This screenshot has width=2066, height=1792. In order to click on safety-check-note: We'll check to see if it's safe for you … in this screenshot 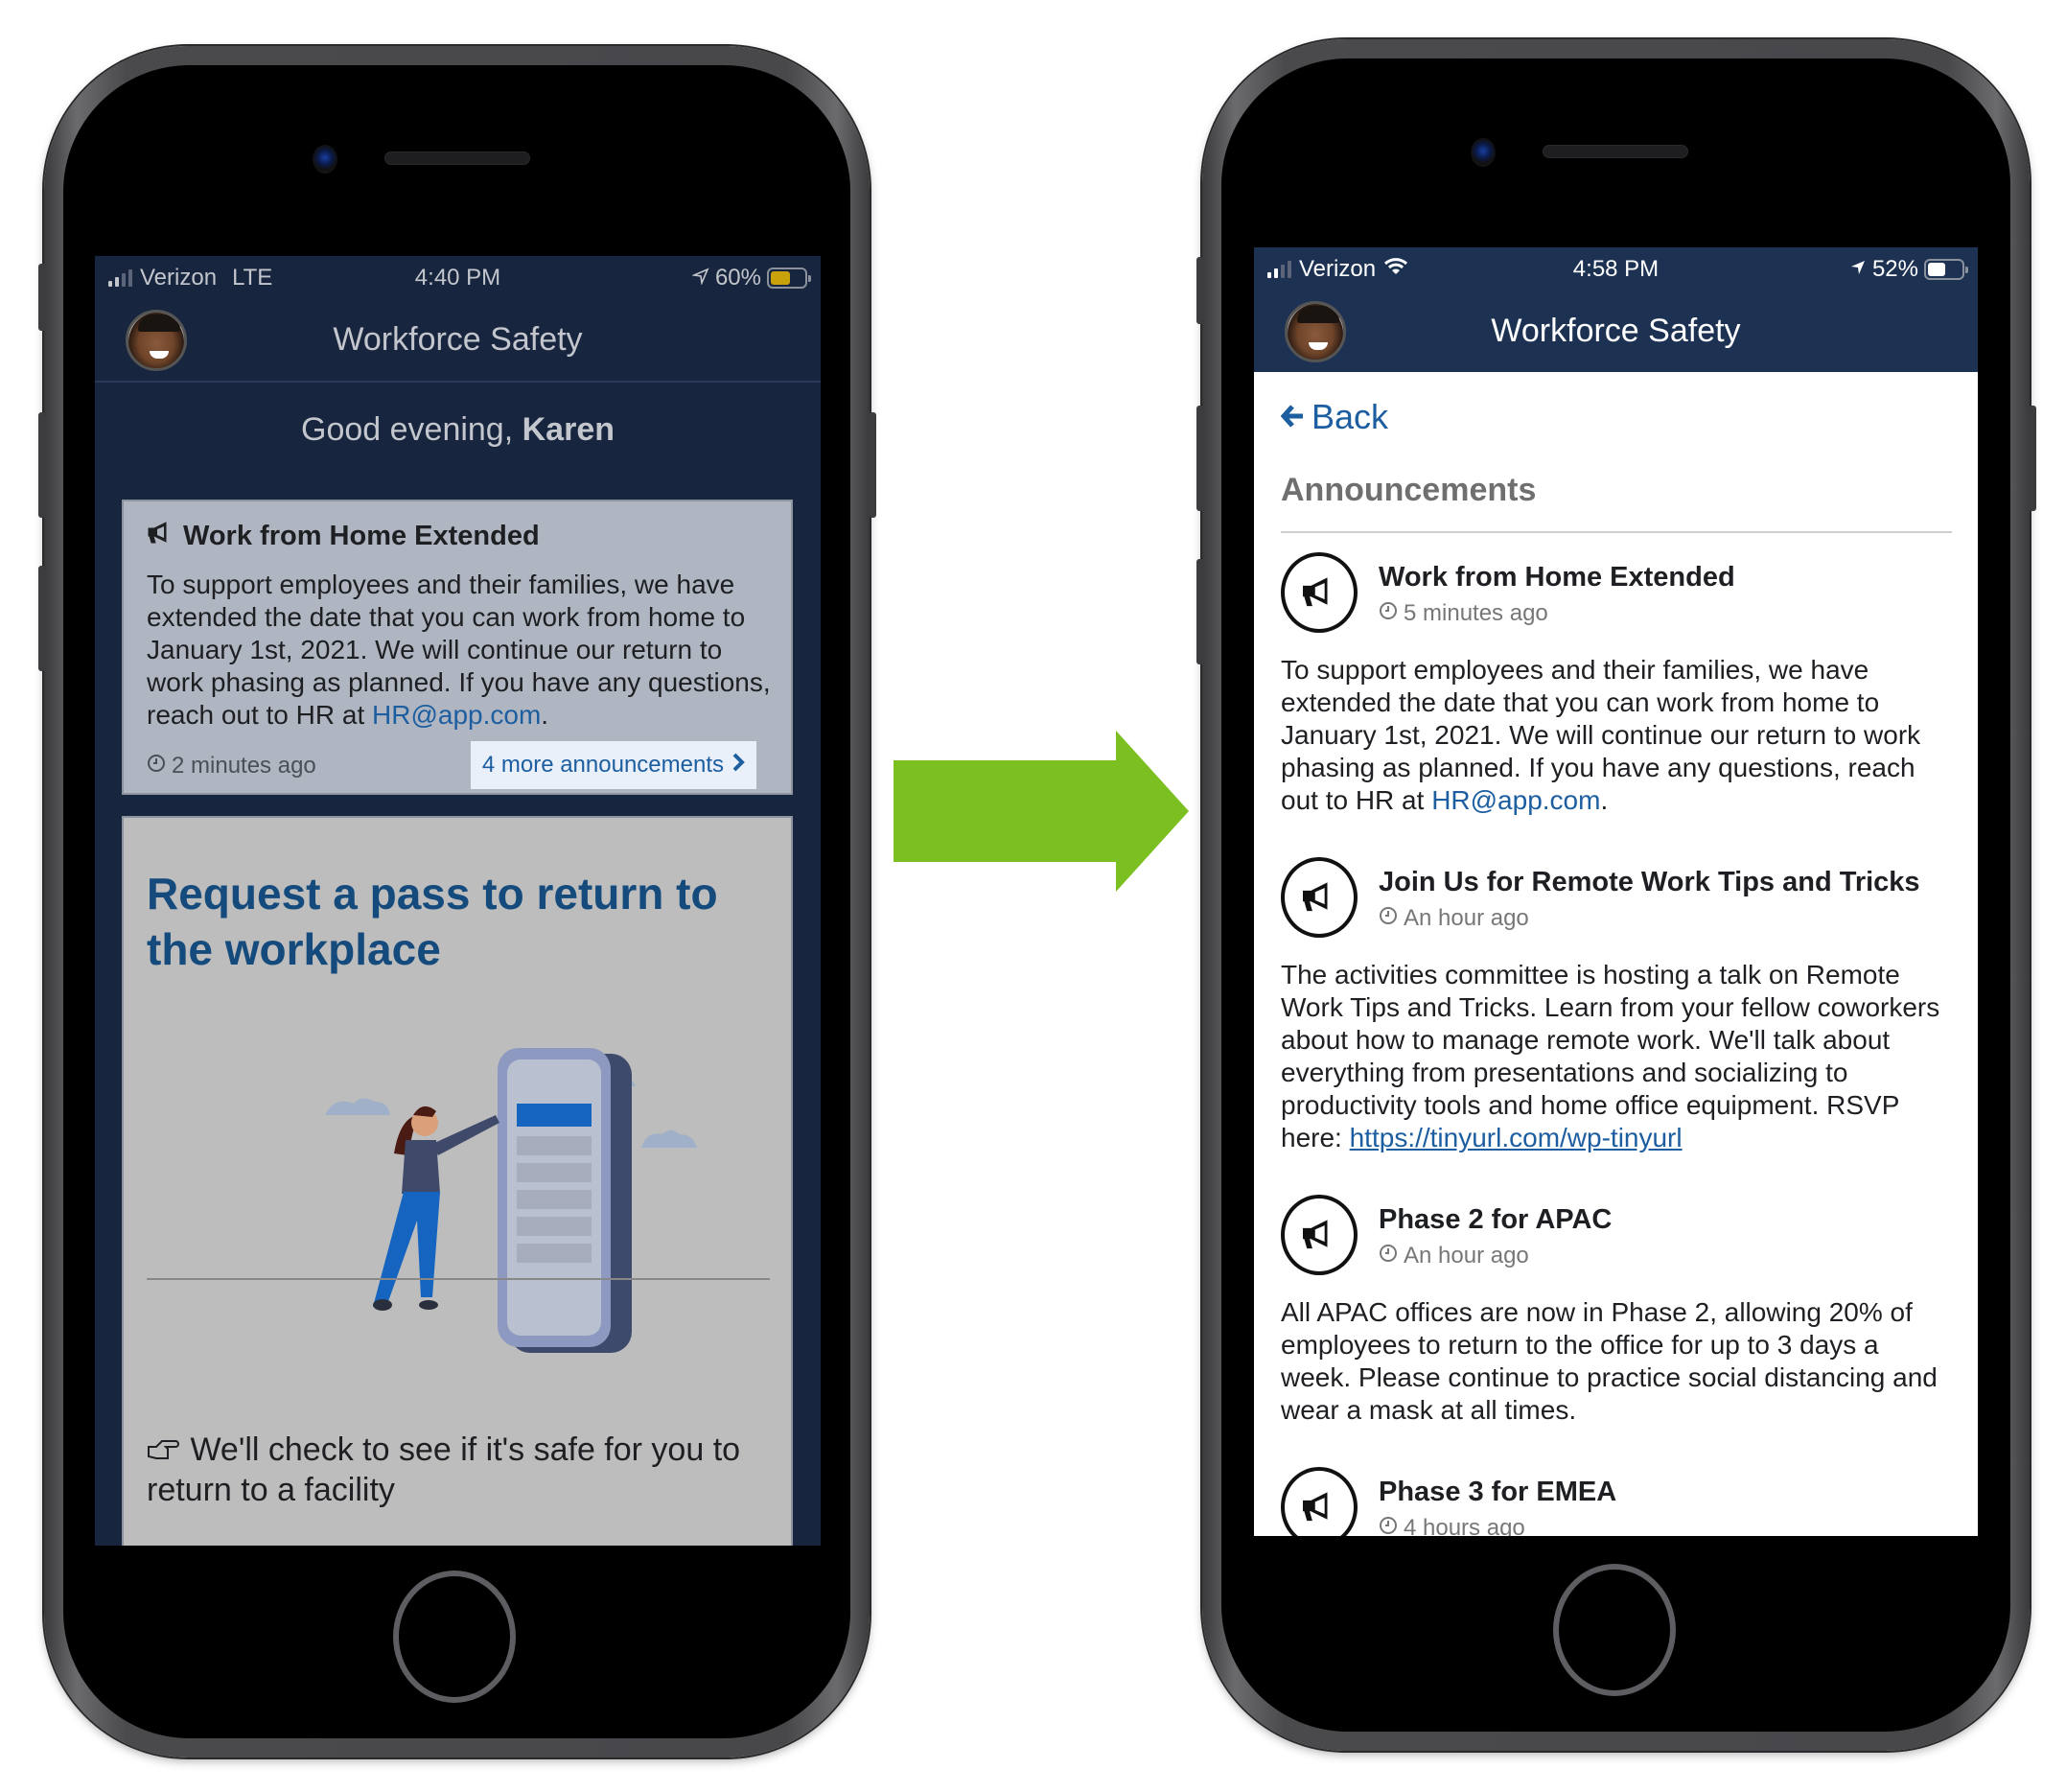, I will do `click(458, 1470)`.